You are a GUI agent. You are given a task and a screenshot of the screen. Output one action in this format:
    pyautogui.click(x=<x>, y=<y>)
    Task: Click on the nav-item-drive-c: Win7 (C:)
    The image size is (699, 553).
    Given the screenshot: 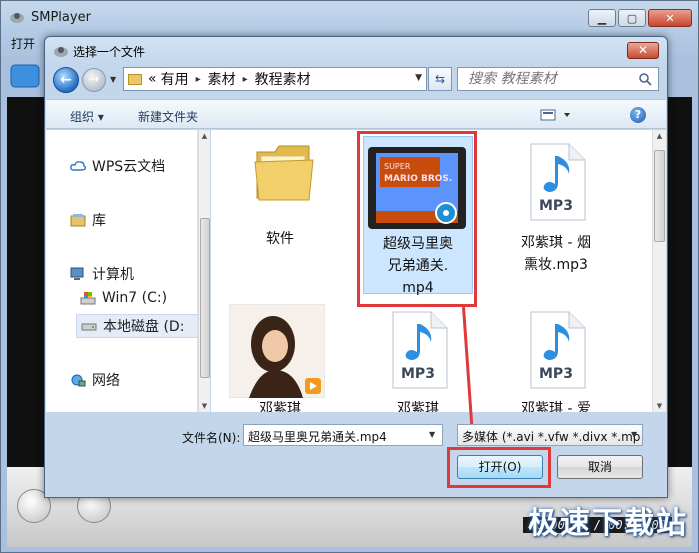 What is the action you would take?
    pyautogui.click(x=123, y=298)
    